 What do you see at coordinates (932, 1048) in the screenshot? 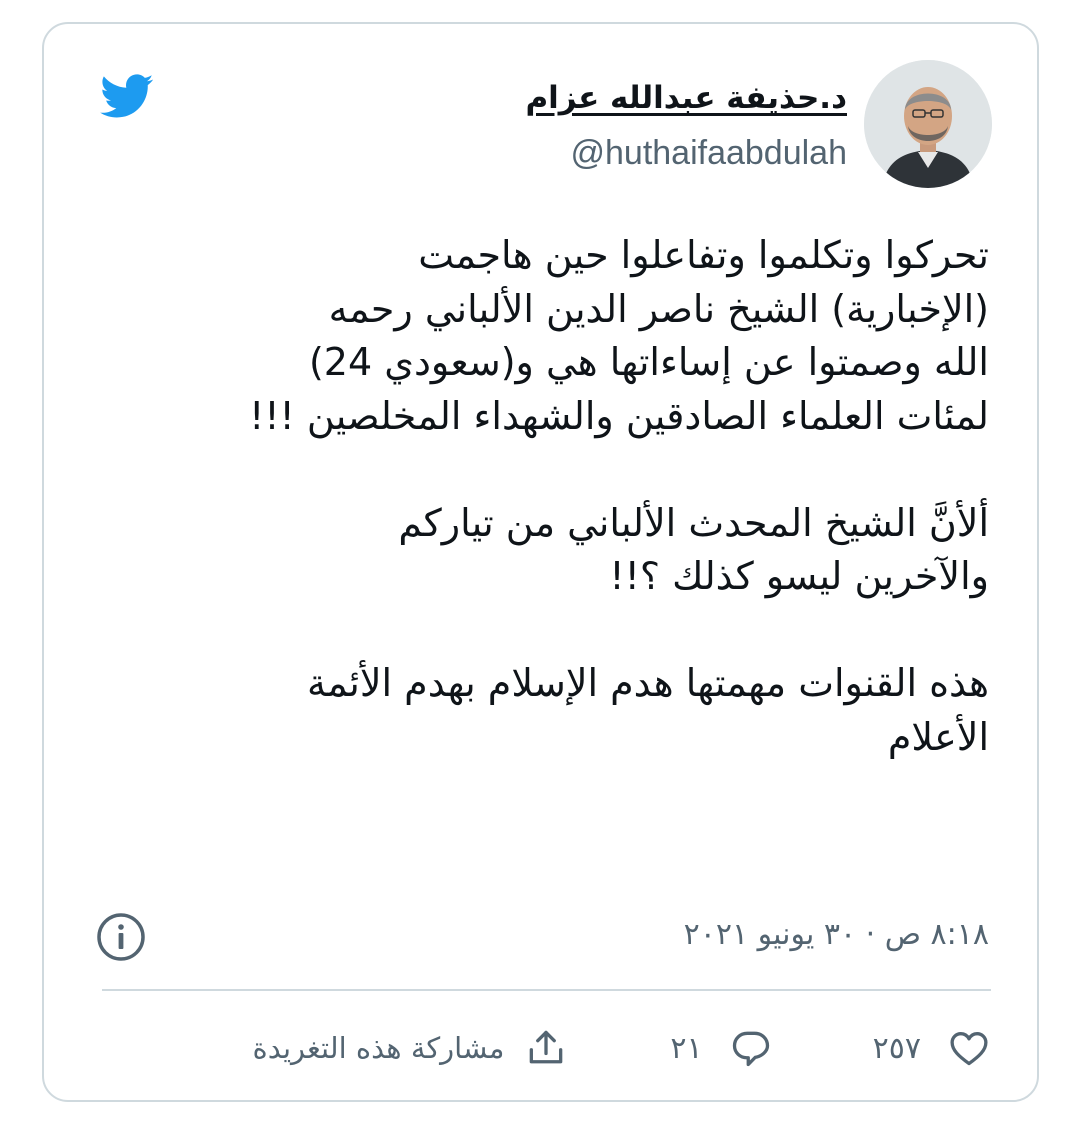
I see `like-button: ٢٥٧` at bounding box center [932, 1048].